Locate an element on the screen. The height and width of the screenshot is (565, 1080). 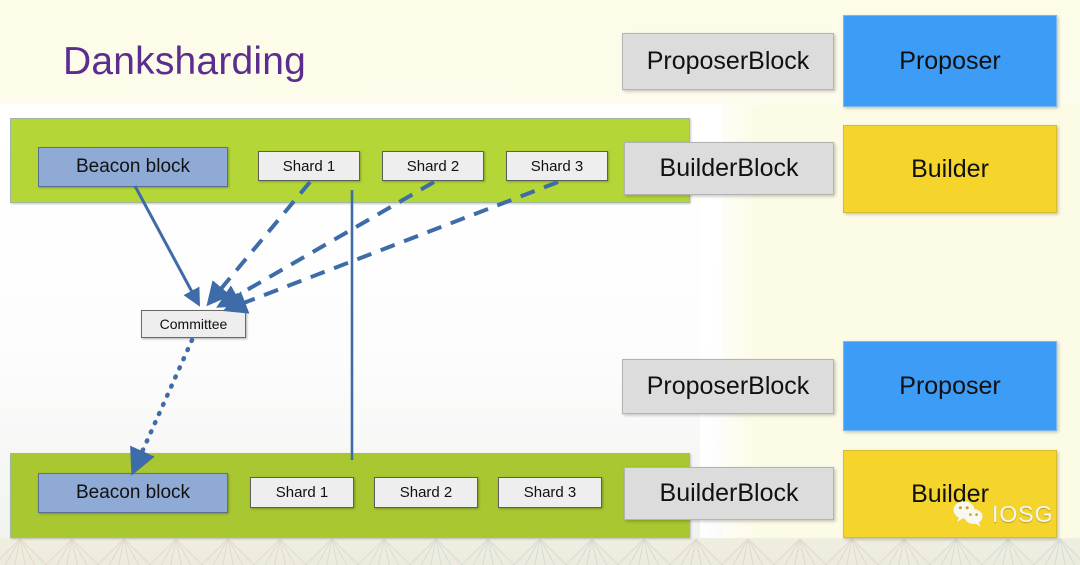
upper-builder: Builder is located at coordinates (950, 169).